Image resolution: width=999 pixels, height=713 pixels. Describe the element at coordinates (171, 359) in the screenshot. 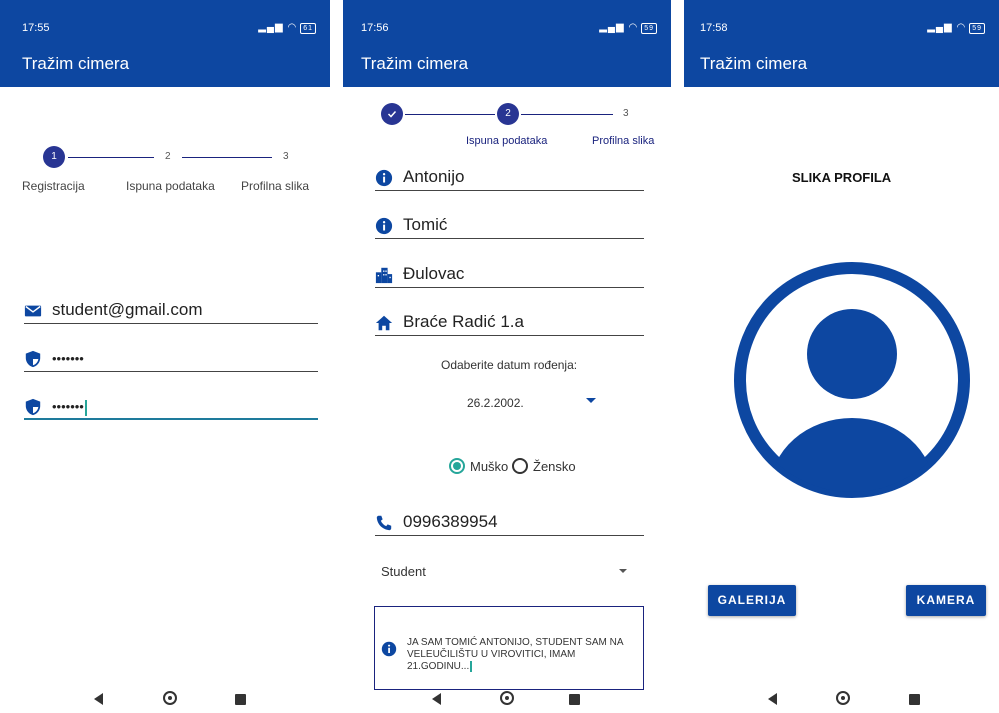

I see `password-field: •••••••` at that location.